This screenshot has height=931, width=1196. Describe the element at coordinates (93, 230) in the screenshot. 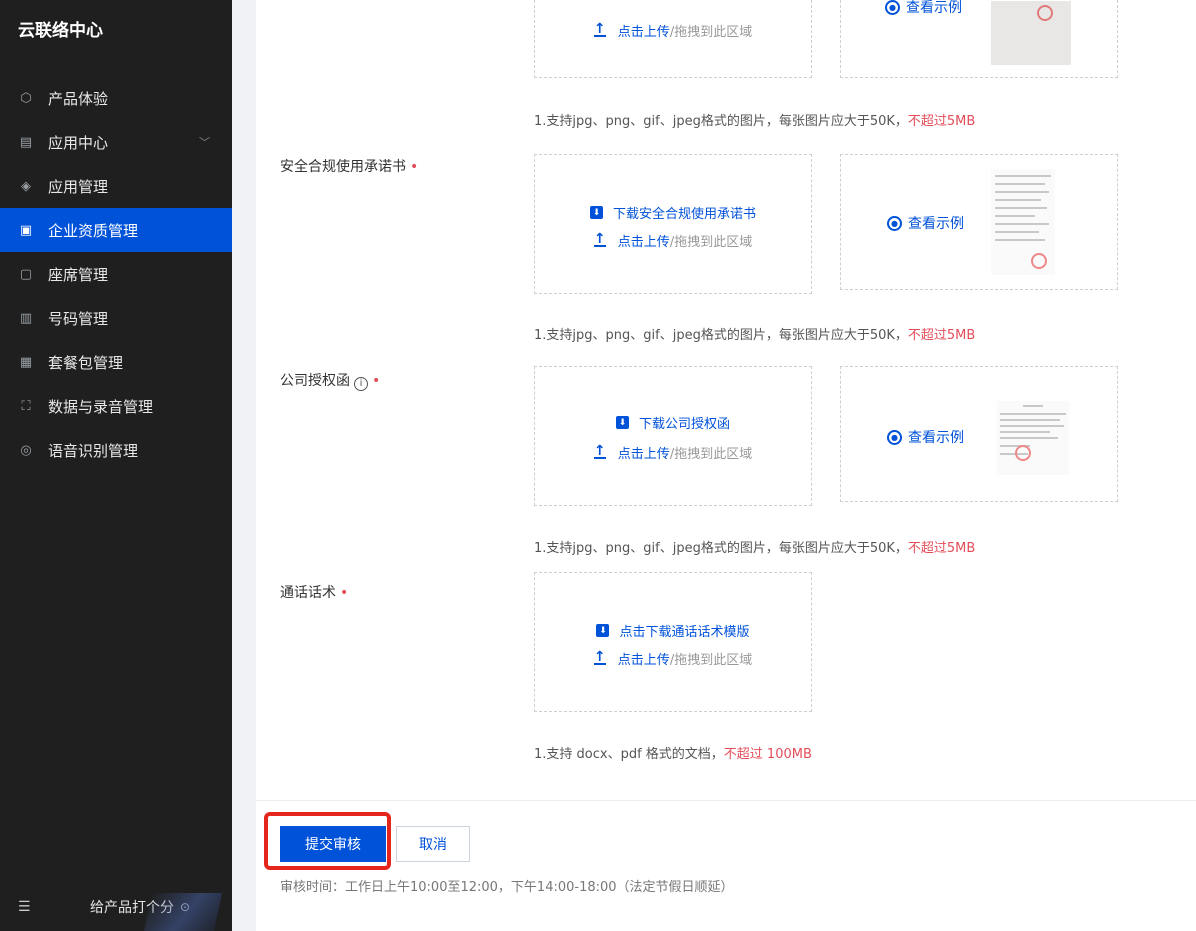

I see `sidebar-item-label: 企业资质管理` at that location.